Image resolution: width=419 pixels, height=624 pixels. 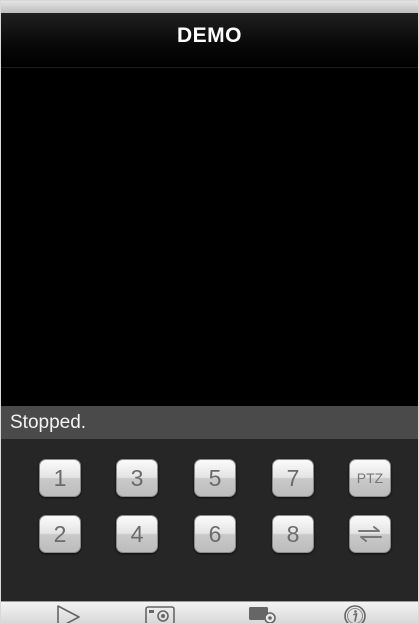 I want to click on info-button, so click(x=355, y=612).